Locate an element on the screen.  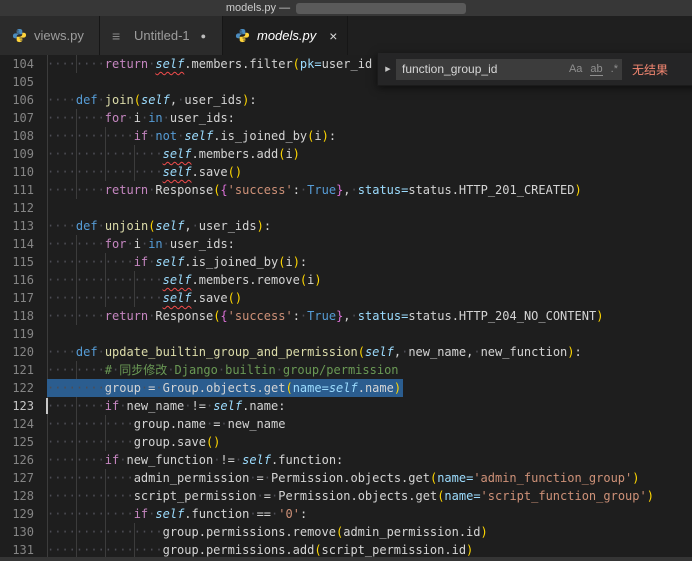
file-lines-icon: ≡ is located at coordinates (116, 36).